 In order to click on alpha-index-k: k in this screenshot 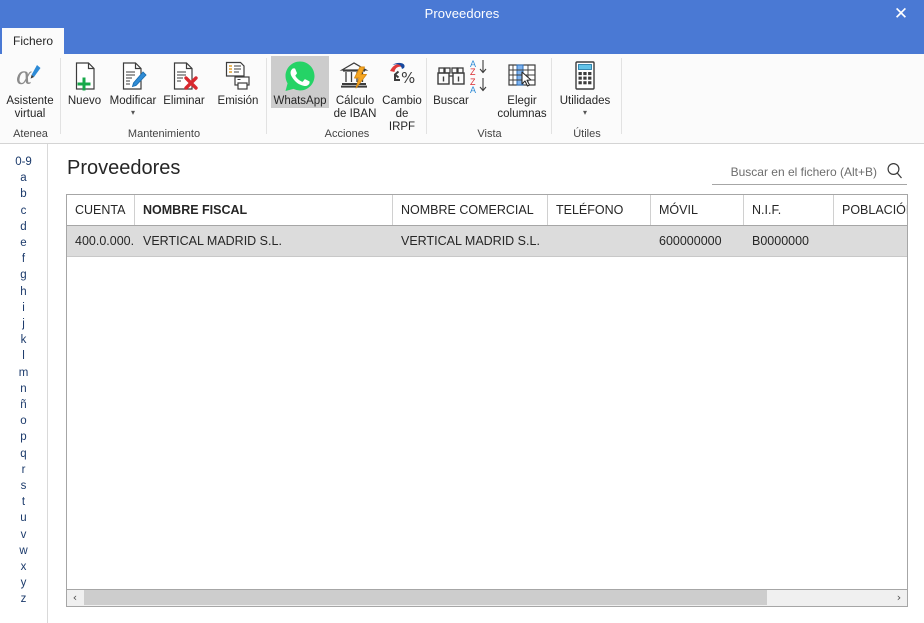, I will do `click(23, 340)`.